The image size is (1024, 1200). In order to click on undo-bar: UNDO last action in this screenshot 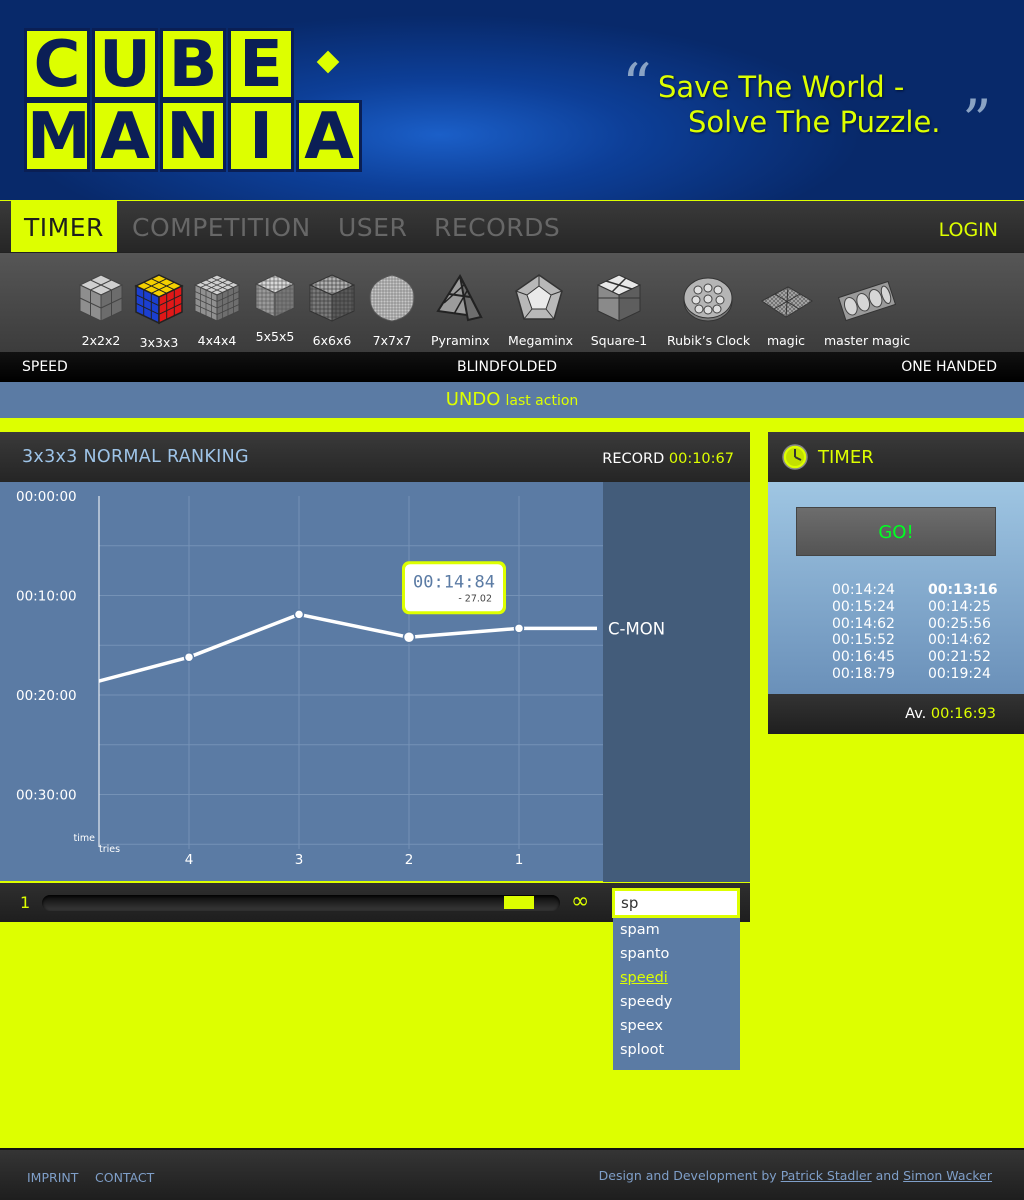, I will do `click(512, 400)`.